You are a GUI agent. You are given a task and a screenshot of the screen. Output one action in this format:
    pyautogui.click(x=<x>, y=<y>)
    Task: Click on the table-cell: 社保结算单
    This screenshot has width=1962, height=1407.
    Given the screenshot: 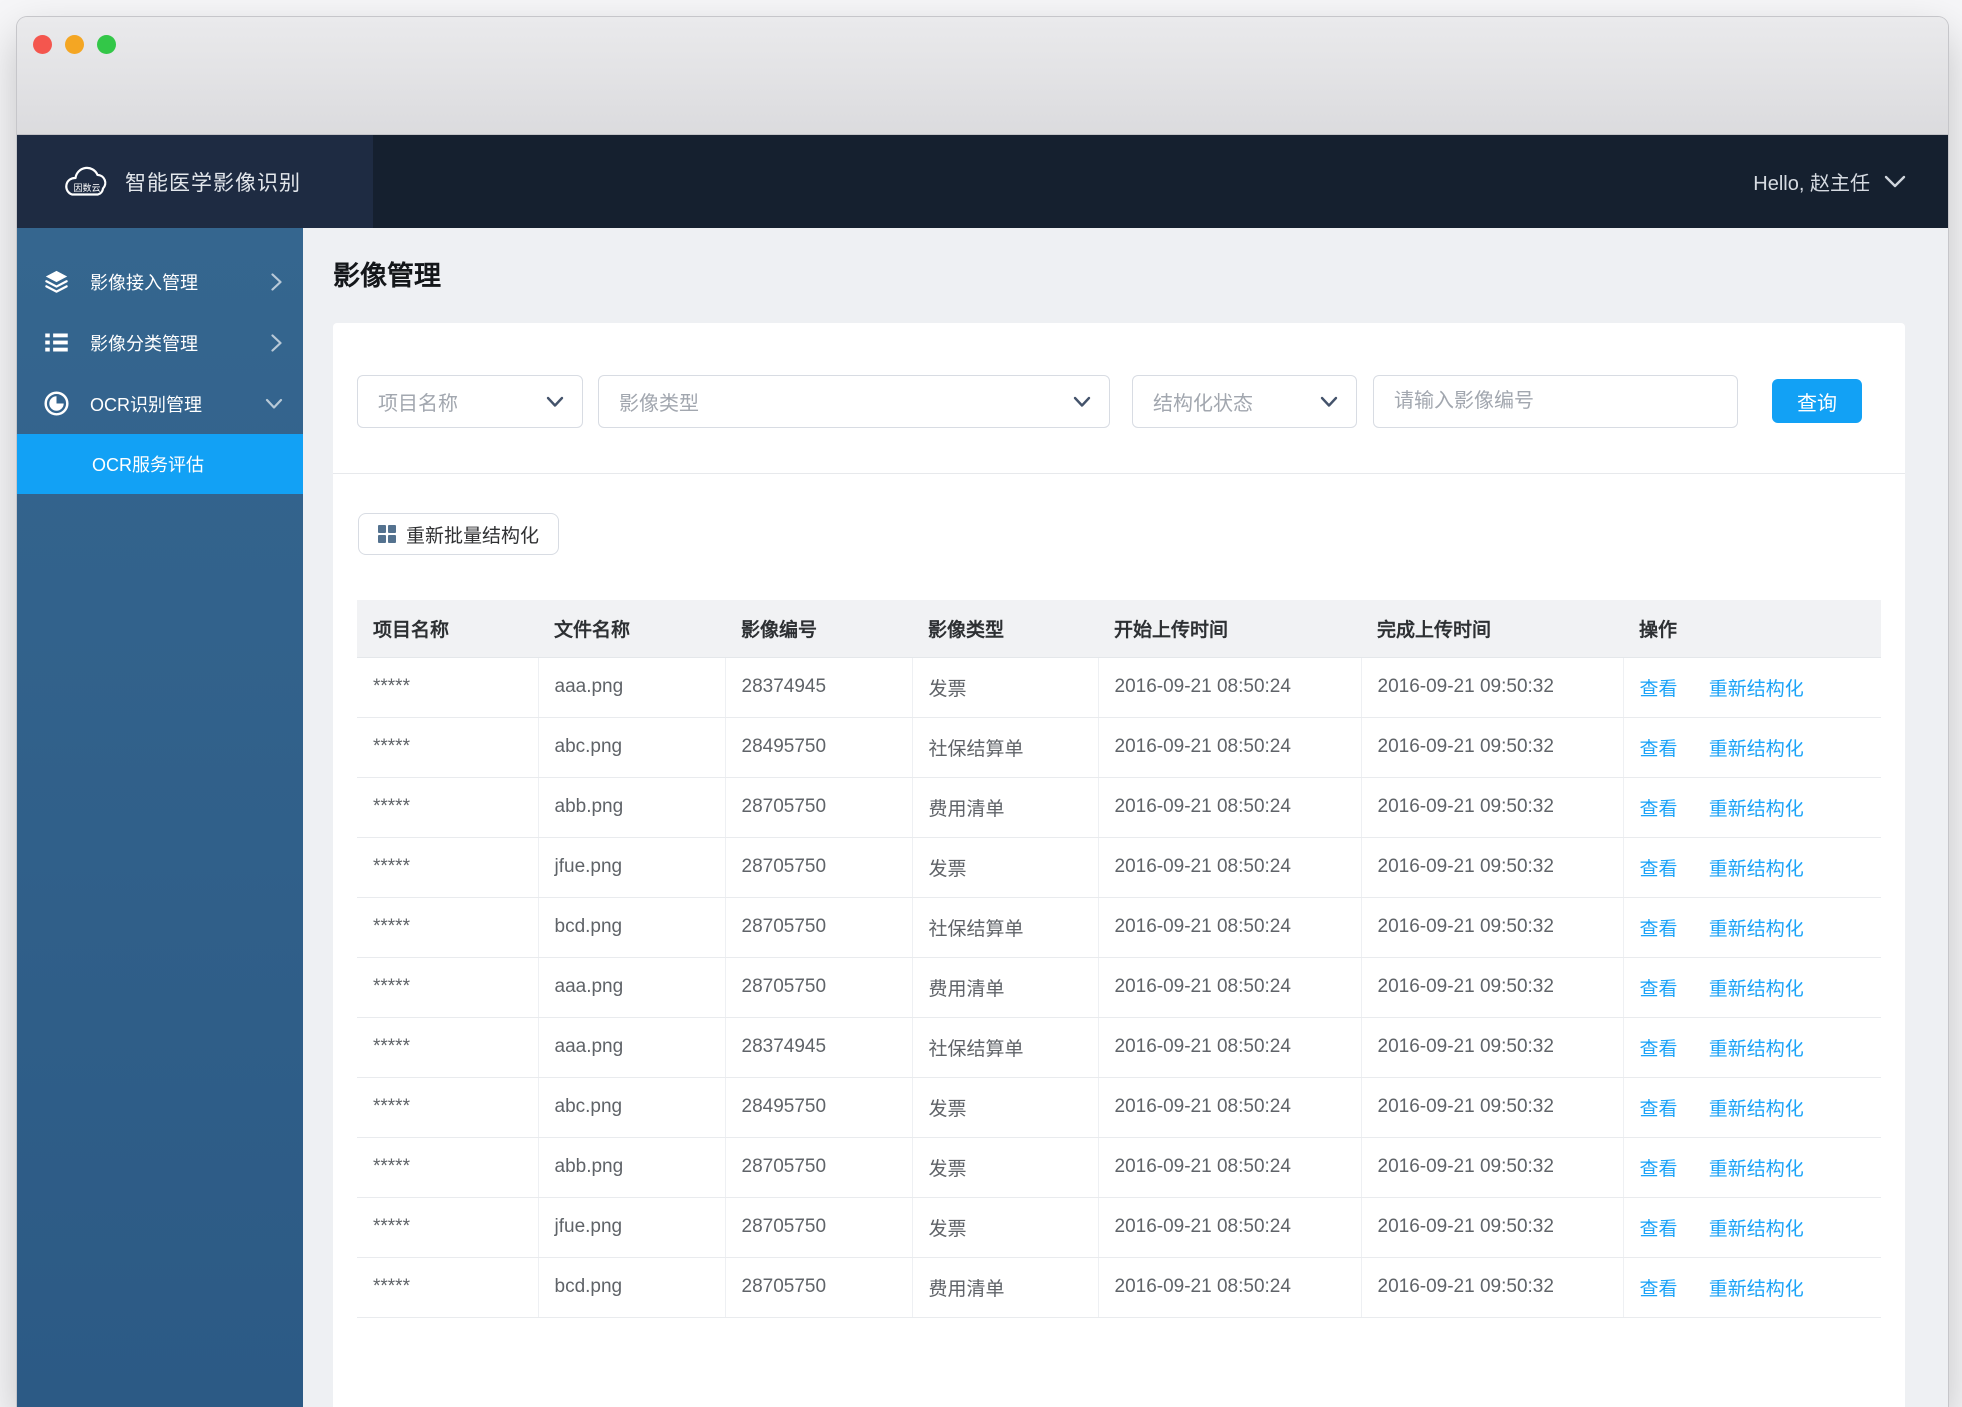 What is the action you would take?
    pyautogui.click(x=1005, y=927)
    